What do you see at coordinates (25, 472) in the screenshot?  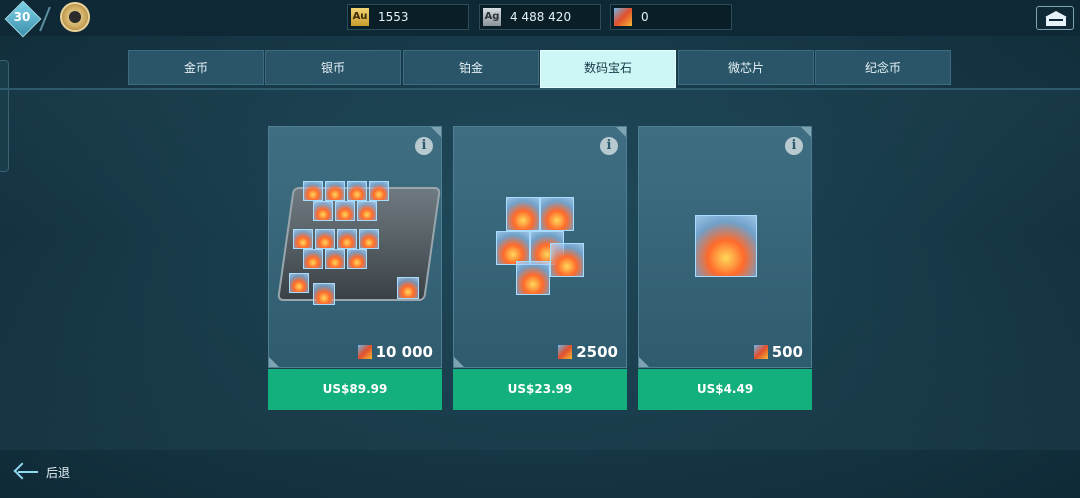 I see `back-arrow-icon` at bounding box center [25, 472].